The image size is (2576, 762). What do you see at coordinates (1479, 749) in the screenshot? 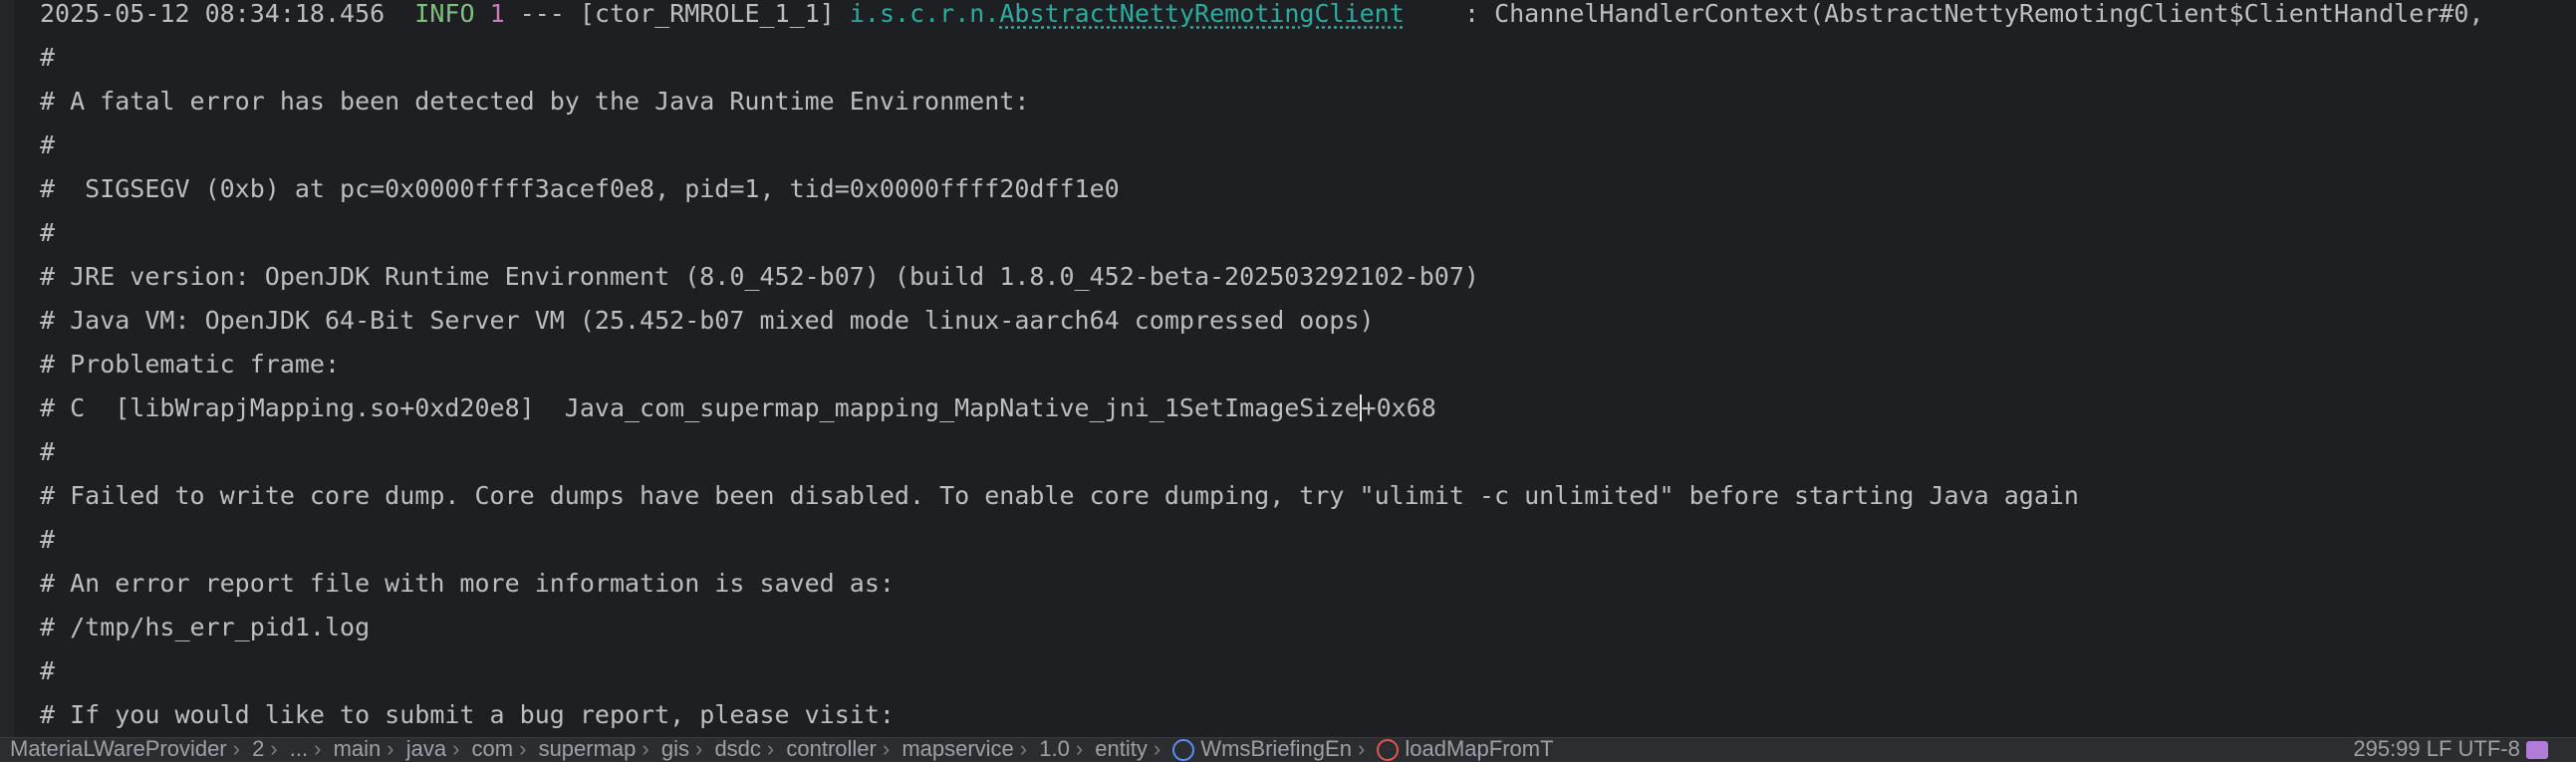
I see `breadcrumb-method: loadMapFromT` at bounding box center [1479, 749].